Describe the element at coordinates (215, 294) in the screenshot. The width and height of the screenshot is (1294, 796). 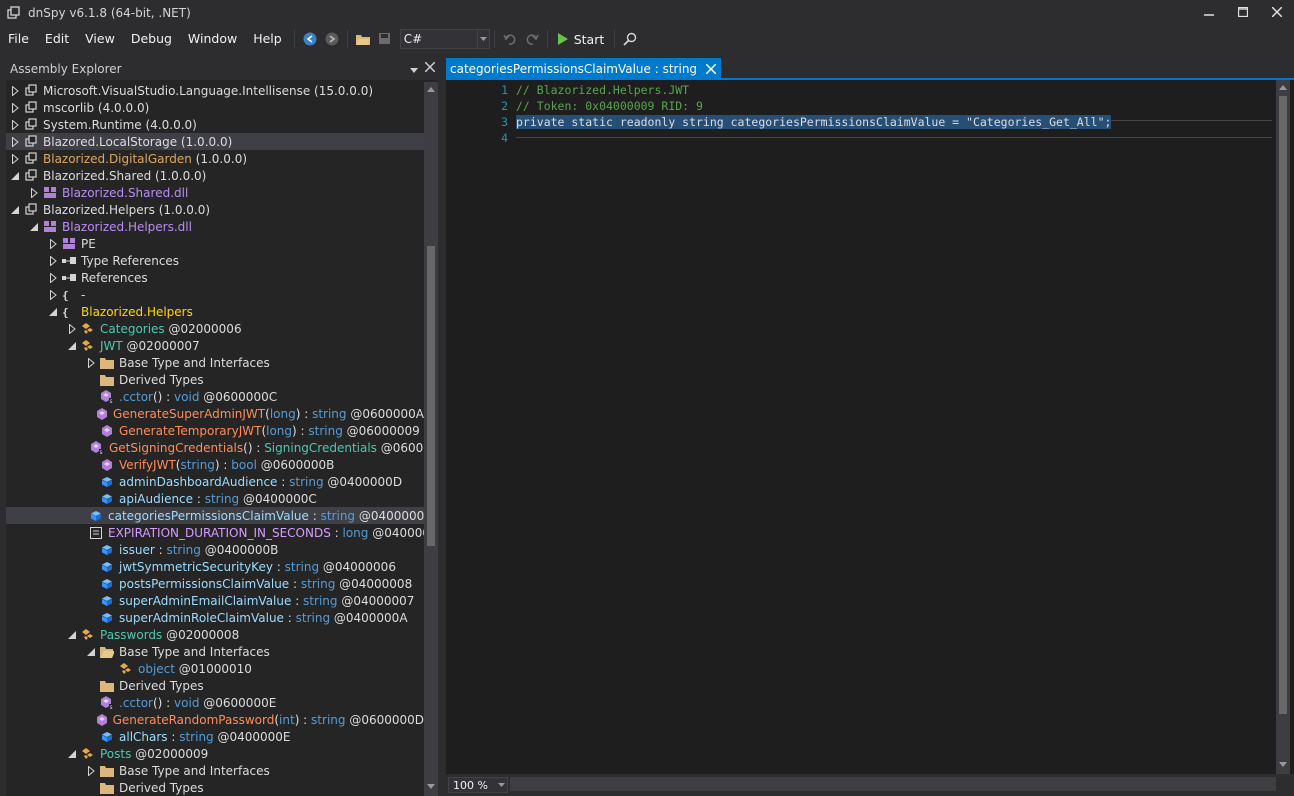
I see `tree-node: { }-` at that location.